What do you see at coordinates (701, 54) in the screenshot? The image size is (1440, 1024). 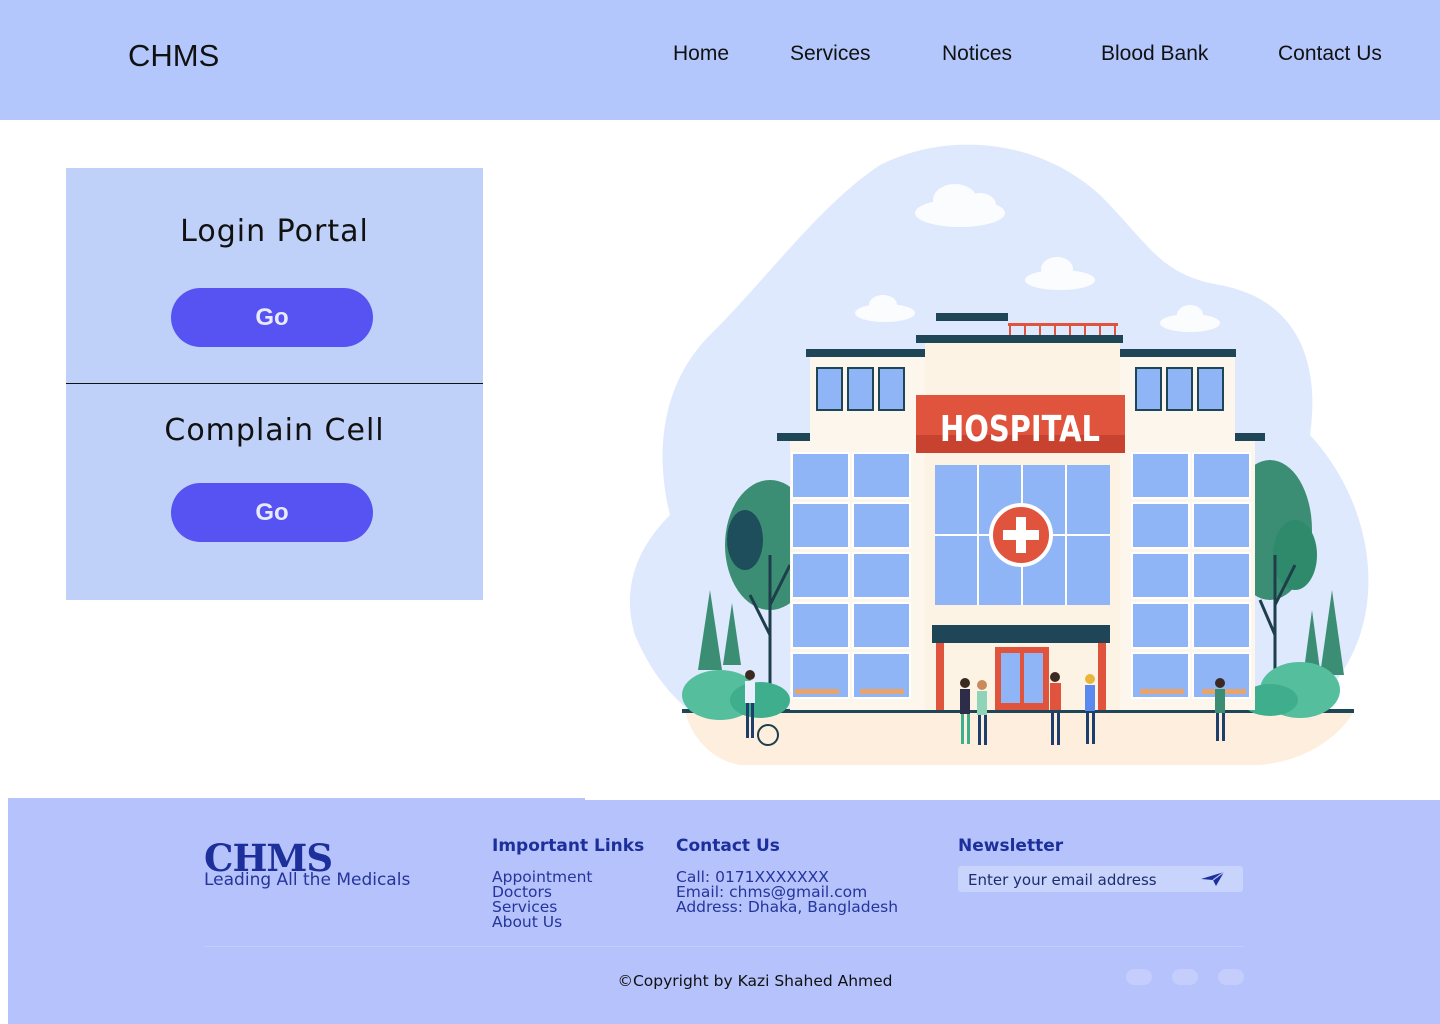 I see `nav-home: Home` at bounding box center [701, 54].